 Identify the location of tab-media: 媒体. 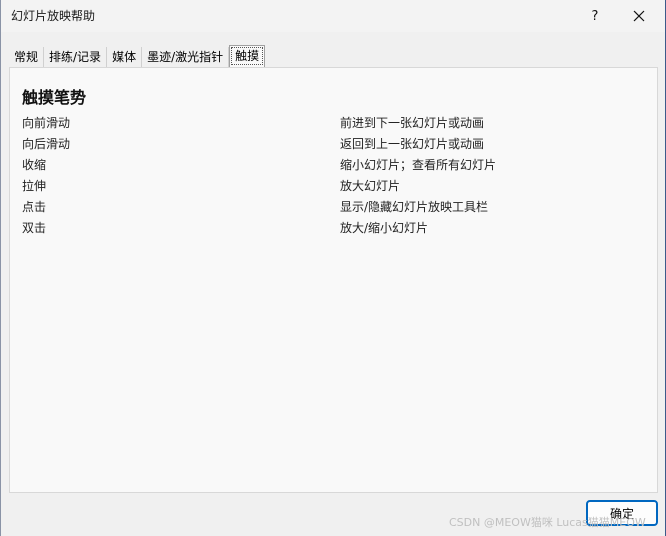
(125, 57).